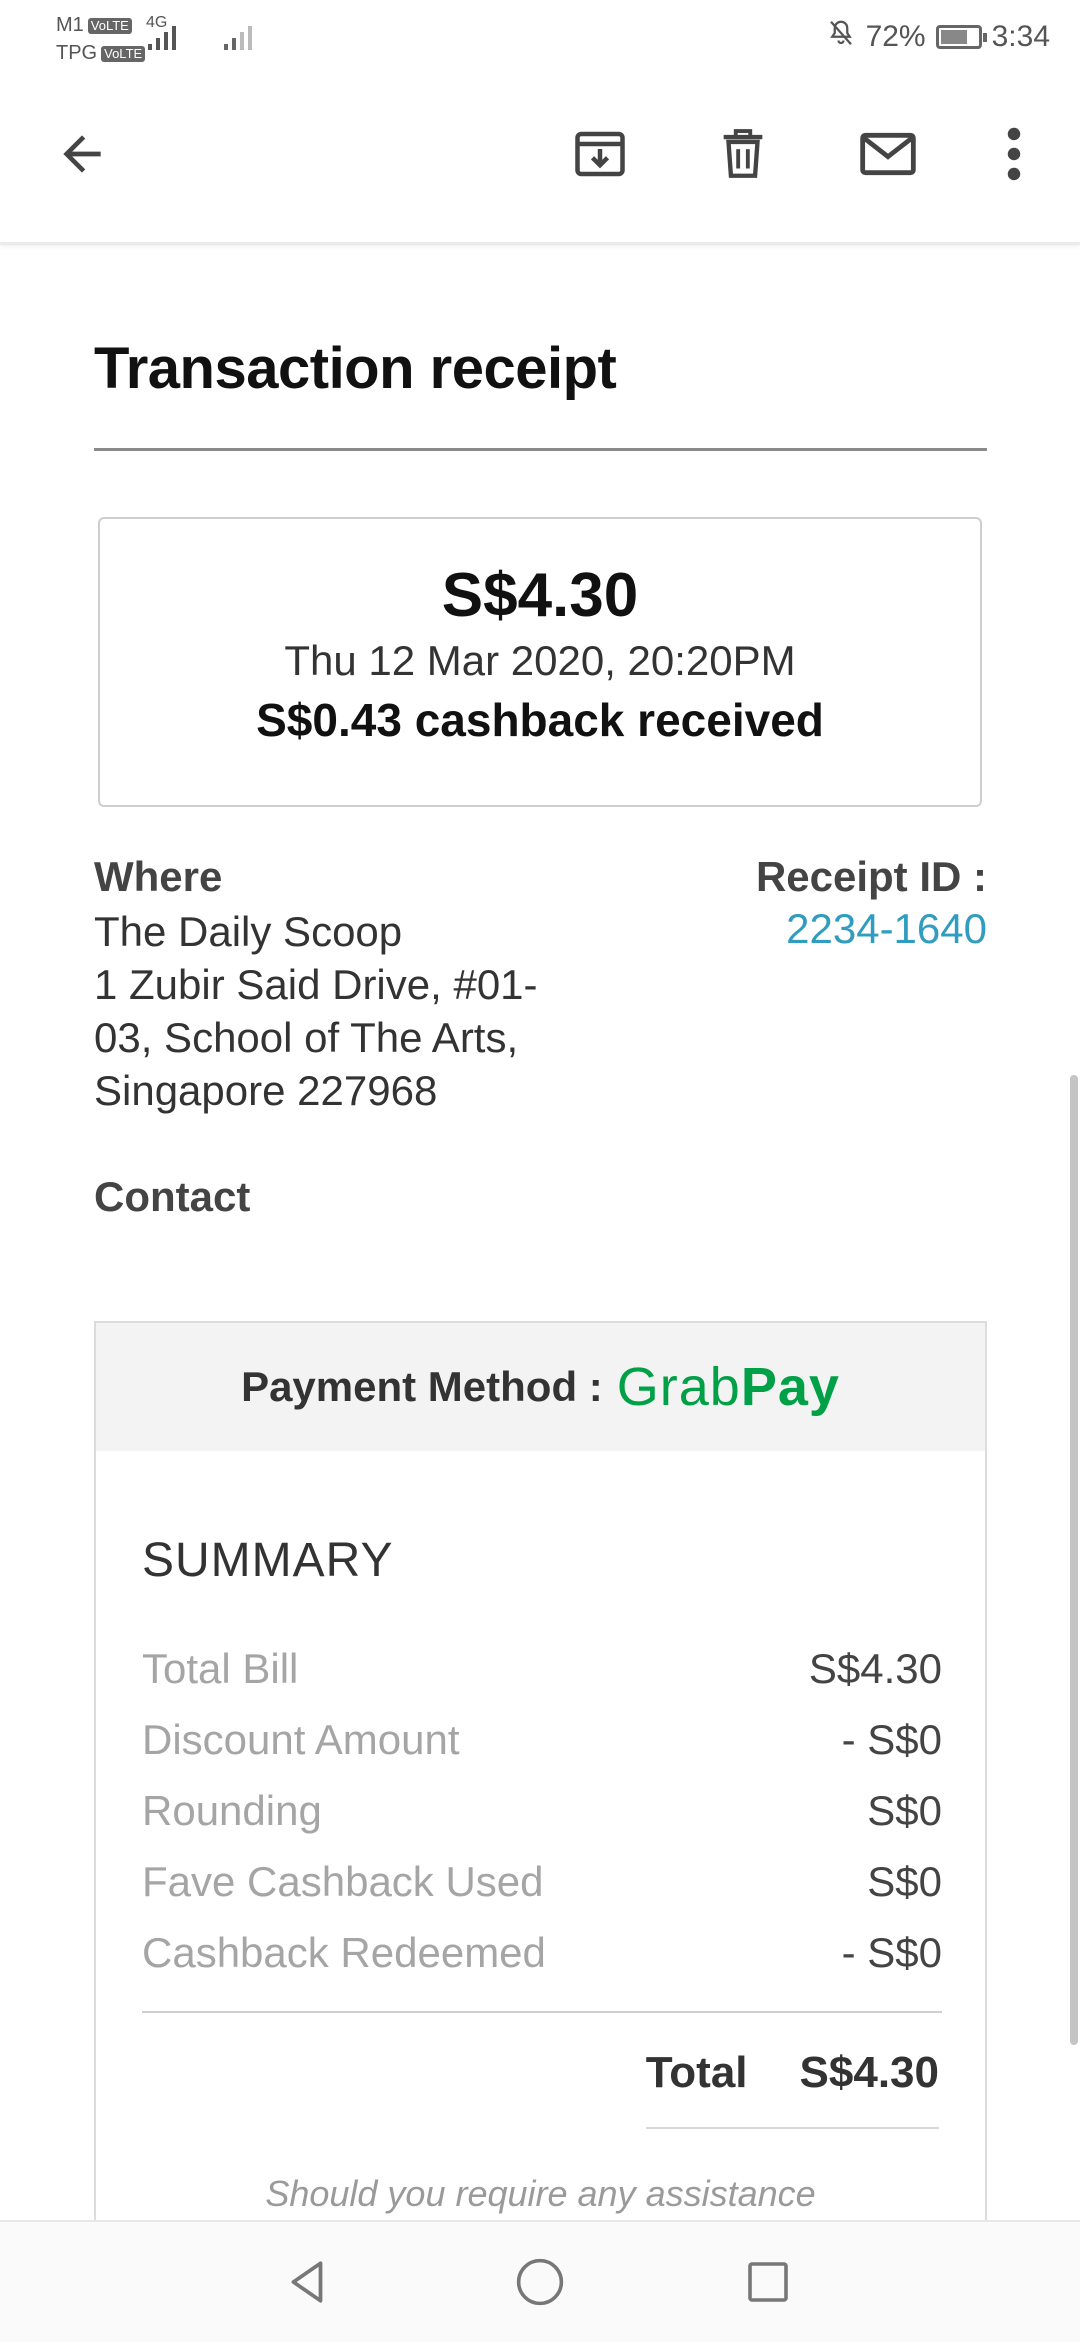  What do you see at coordinates (157, 22) in the screenshot?
I see `network-type: 4G` at bounding box center [157, 22].